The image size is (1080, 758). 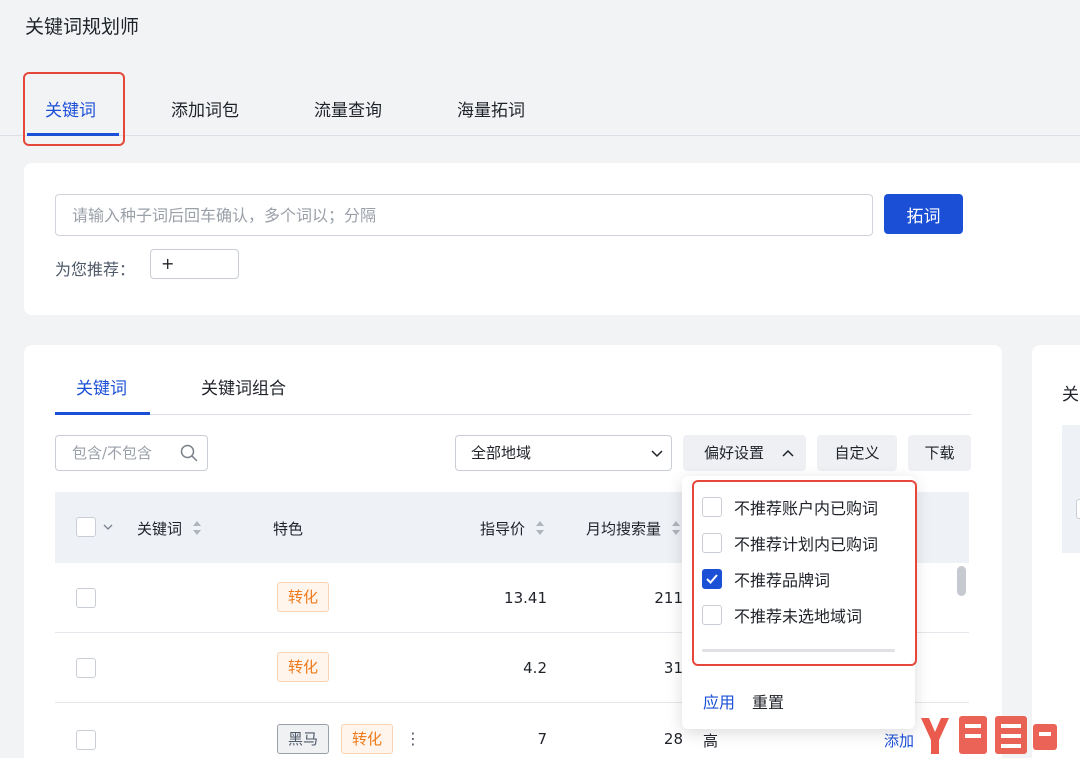 I want to click on side-panel-checkbox, so click(x=1078, y=509).